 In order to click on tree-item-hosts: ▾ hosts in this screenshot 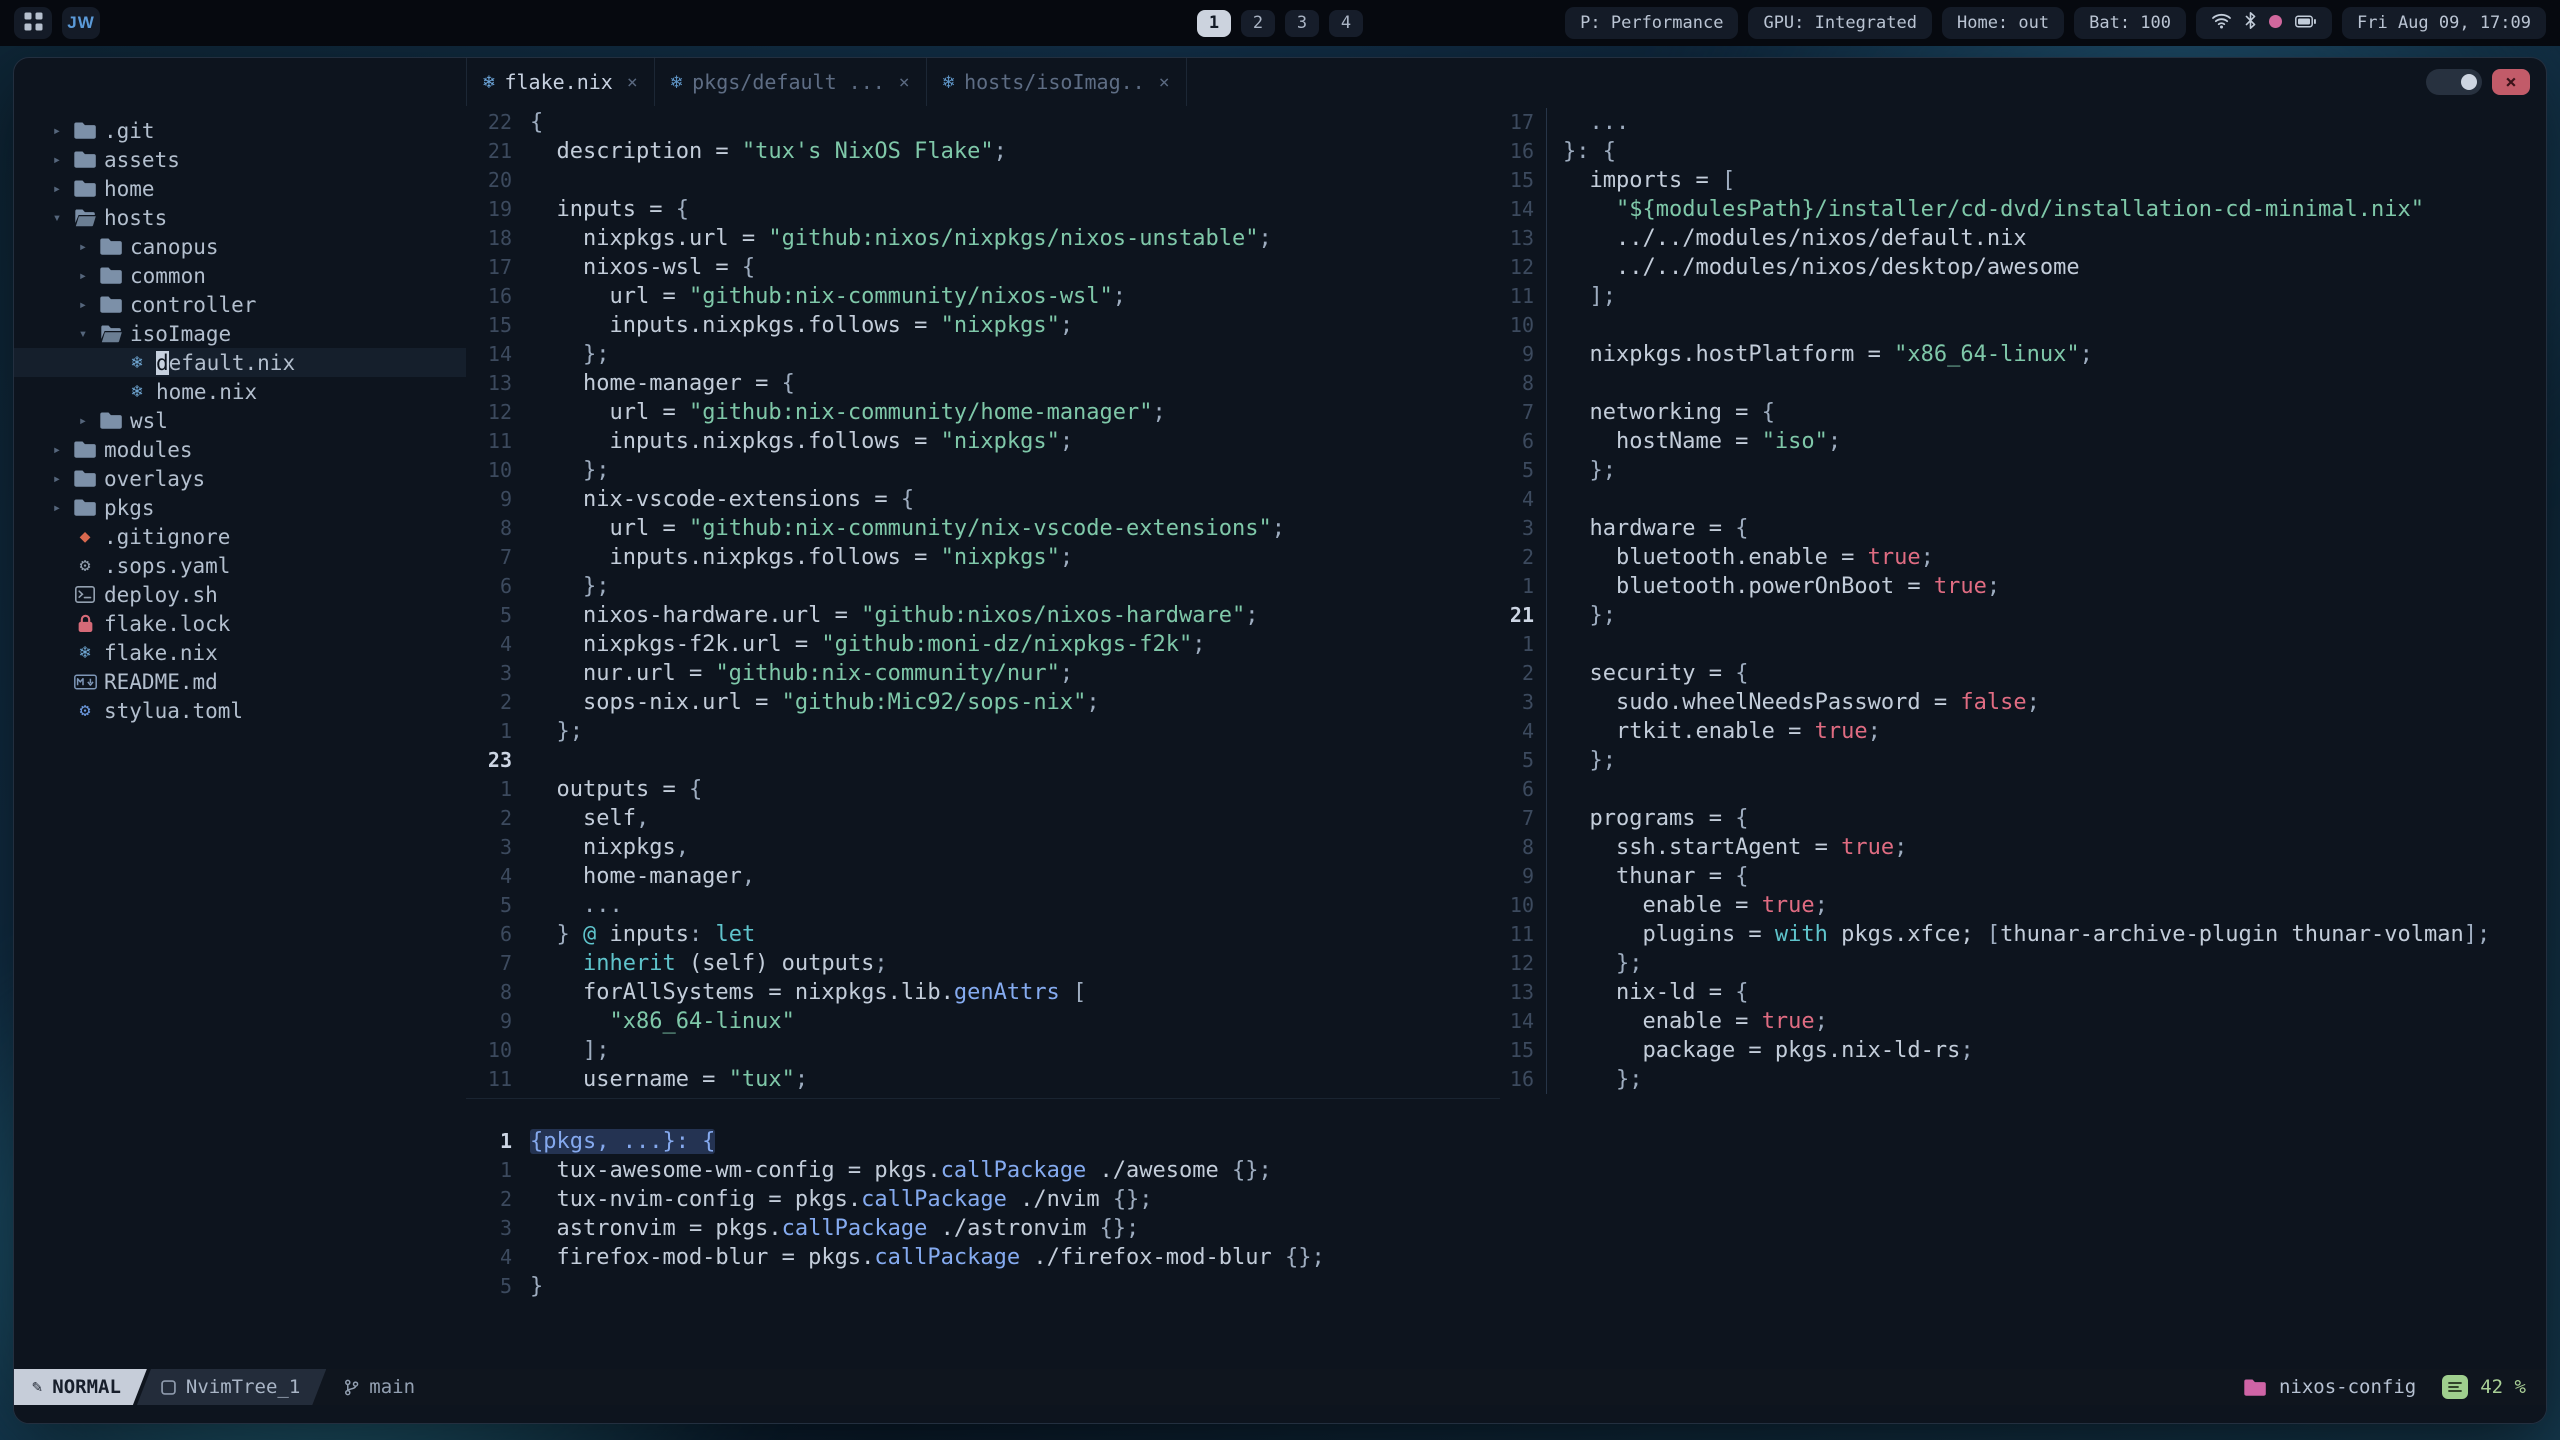, I will do `click(240, 217)`.